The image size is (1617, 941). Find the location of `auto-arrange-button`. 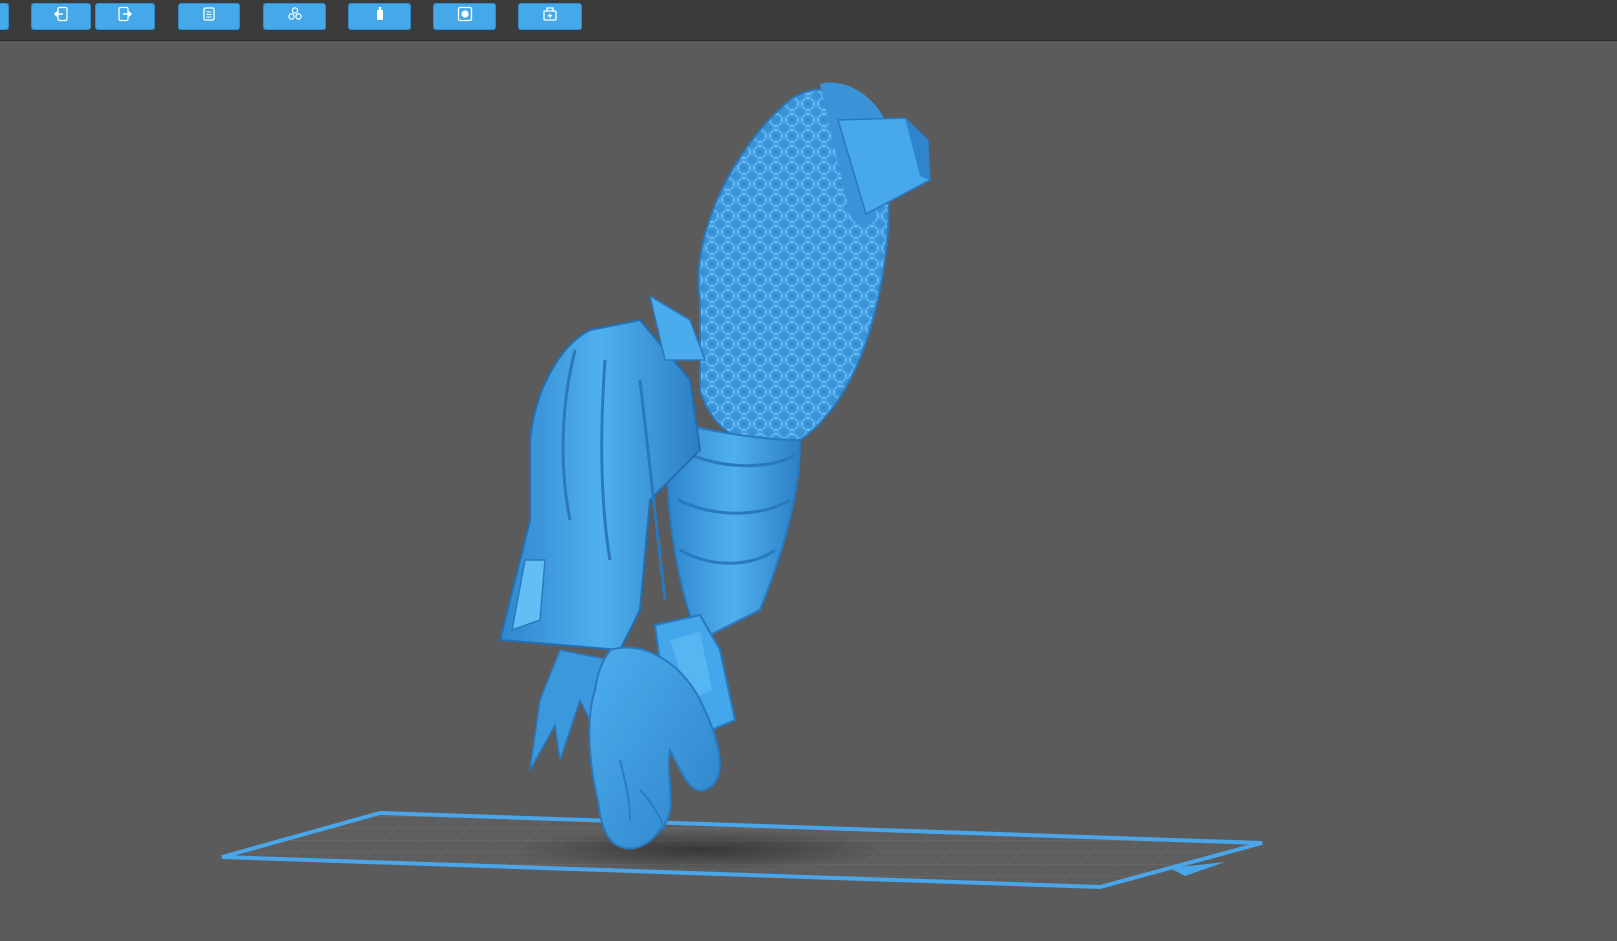

auto-arrange-button is located at coordinates (294, 16).